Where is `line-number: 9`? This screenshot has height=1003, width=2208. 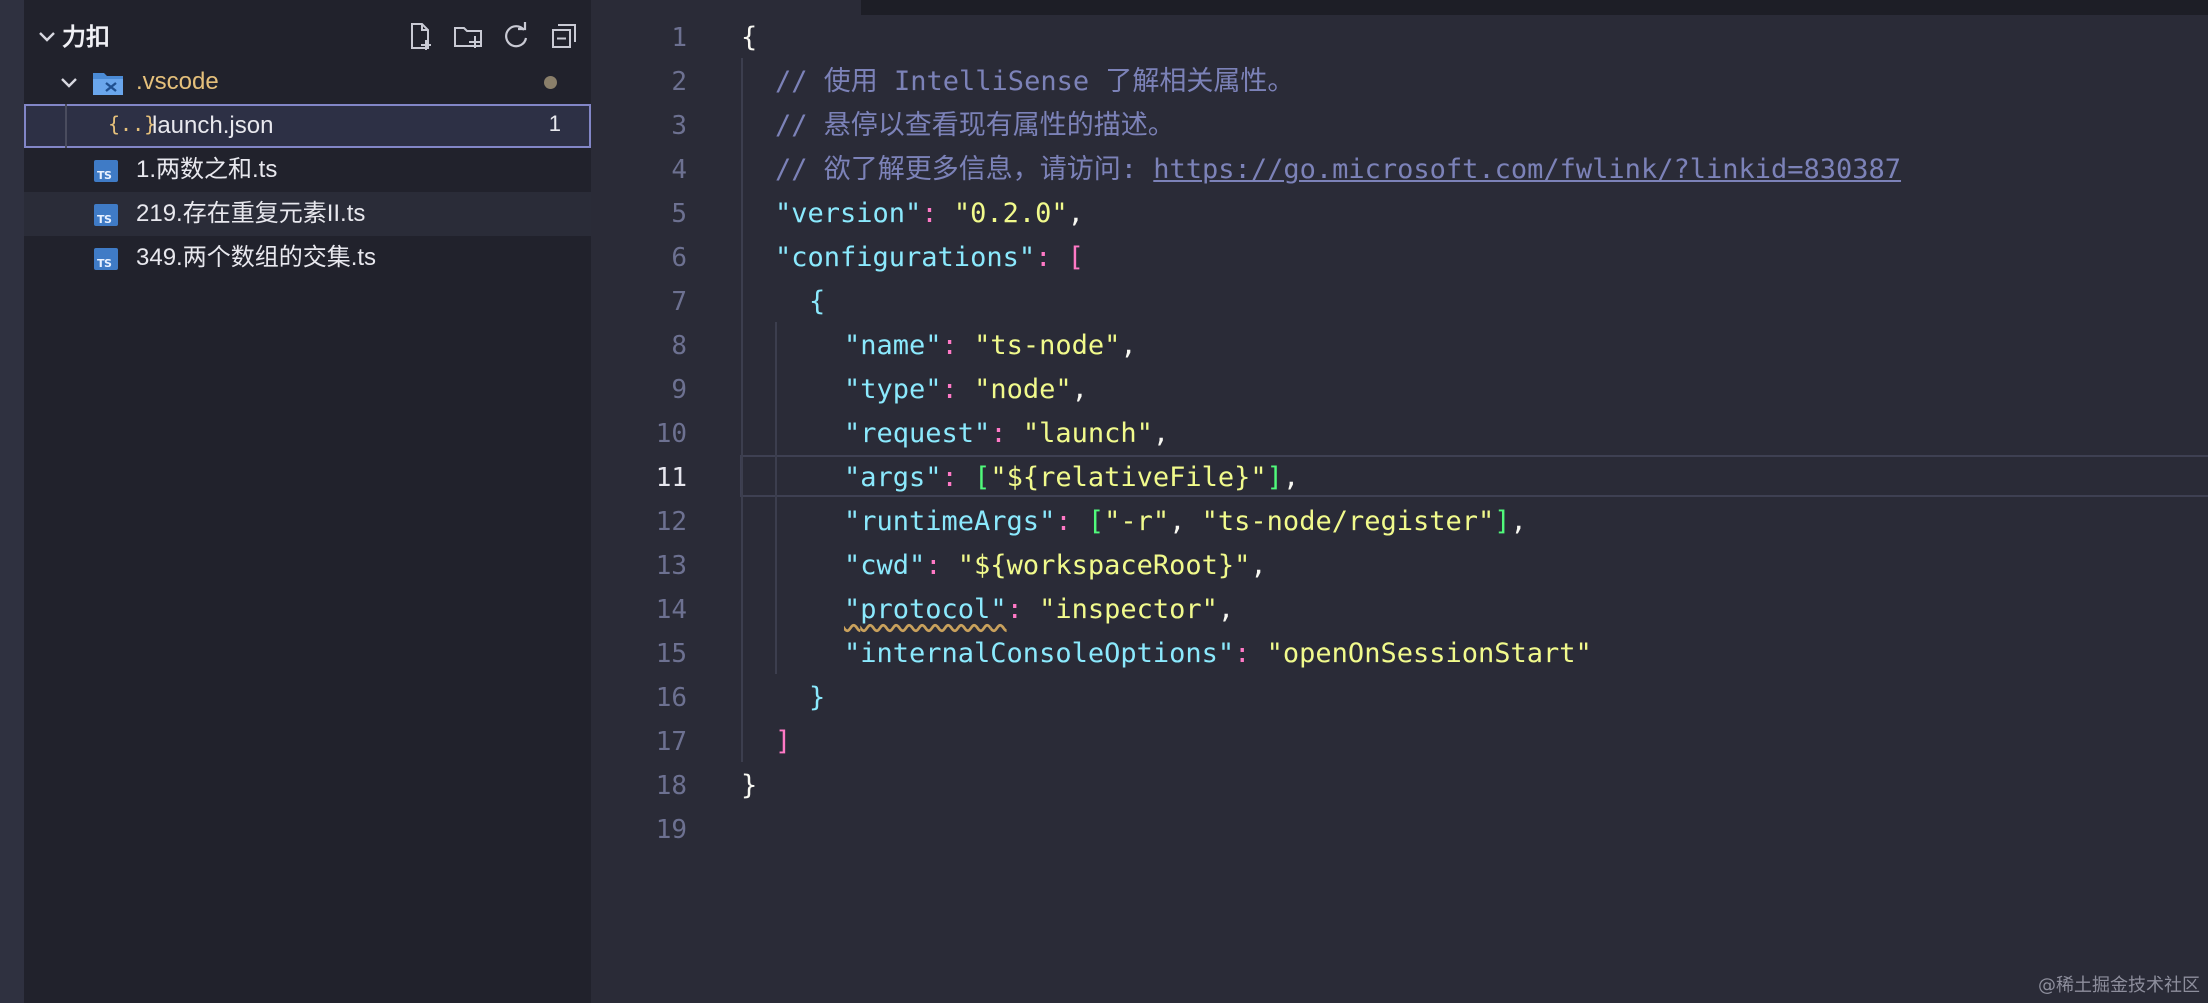 line-number: 9 is located at coordinates (679, 390).